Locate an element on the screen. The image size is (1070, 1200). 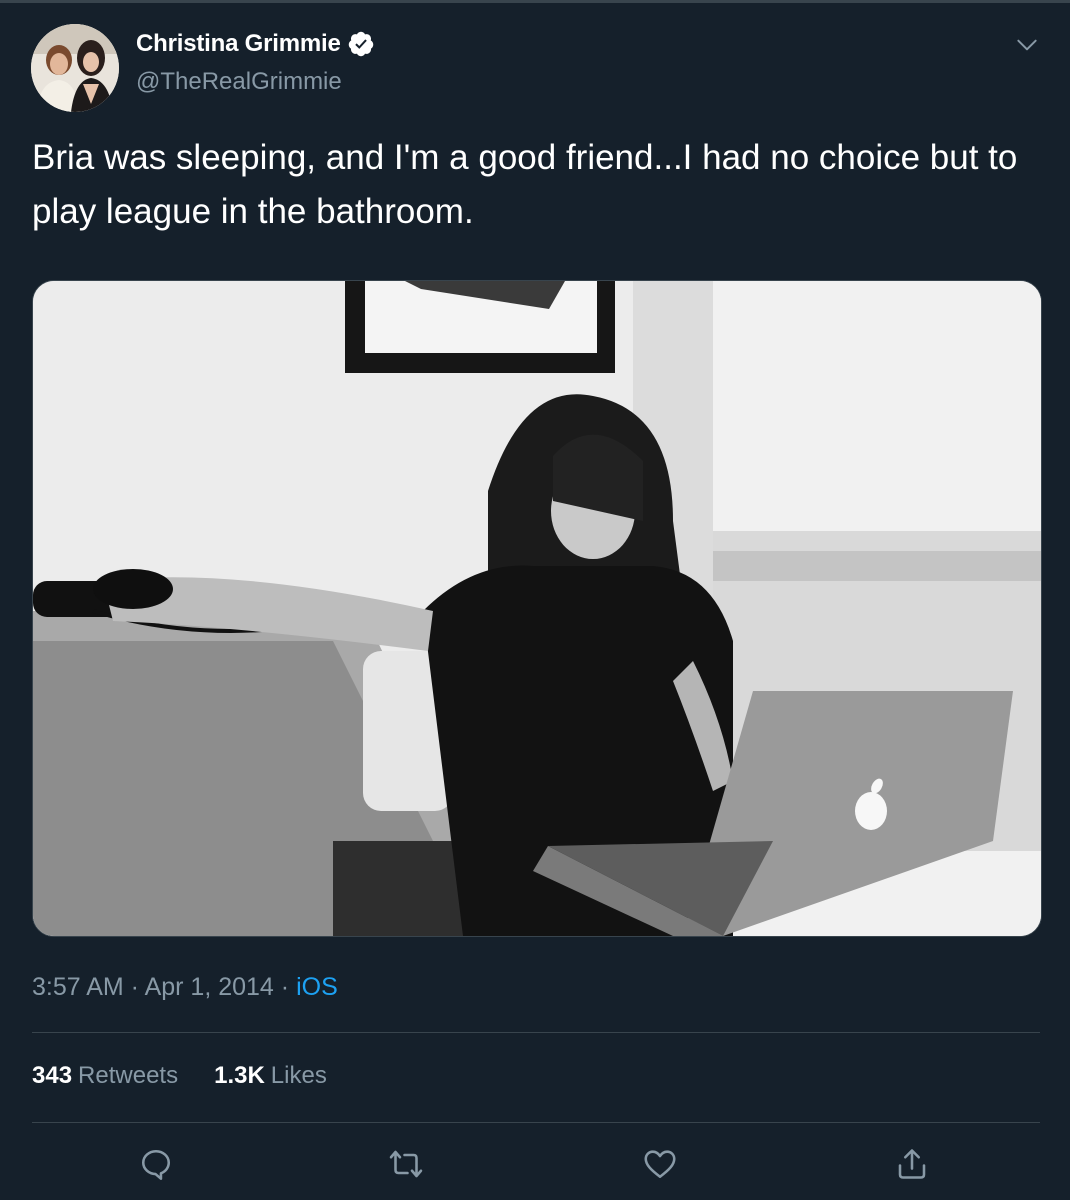
like-button is located at coordinates (662, 1166).